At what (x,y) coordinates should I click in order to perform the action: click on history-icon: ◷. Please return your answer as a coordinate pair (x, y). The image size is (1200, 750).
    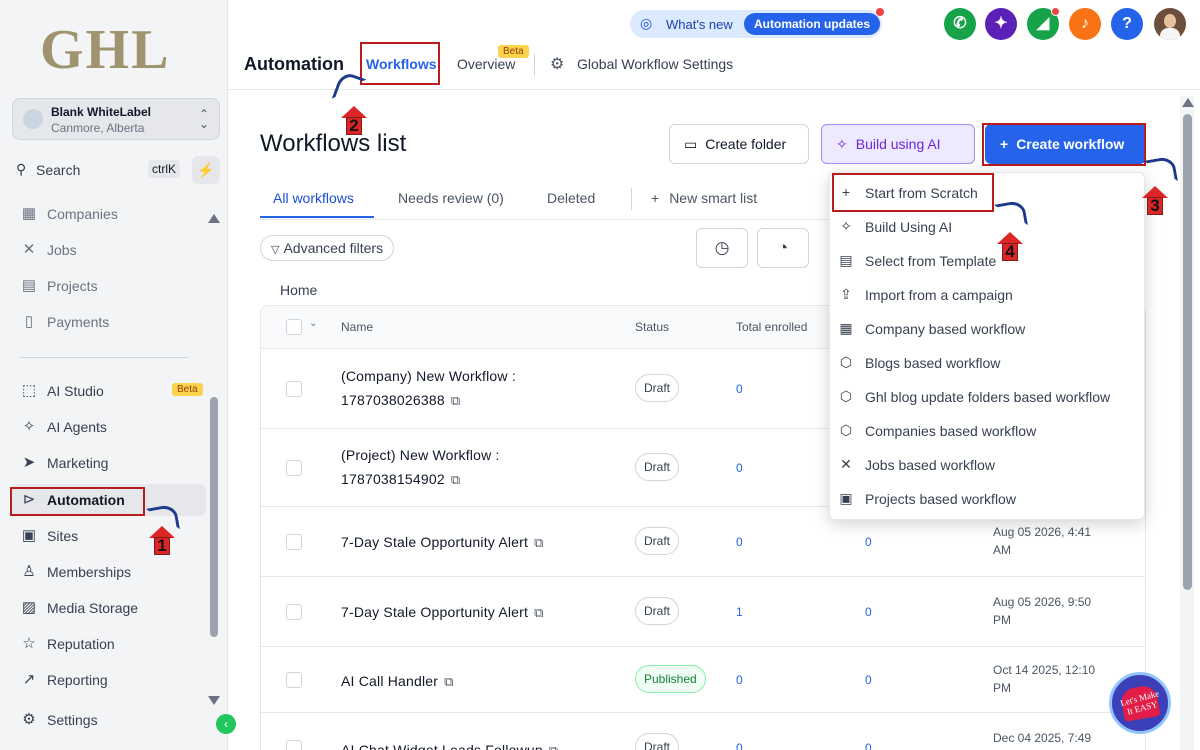
    Looking at the image, I should click on (722, 248).